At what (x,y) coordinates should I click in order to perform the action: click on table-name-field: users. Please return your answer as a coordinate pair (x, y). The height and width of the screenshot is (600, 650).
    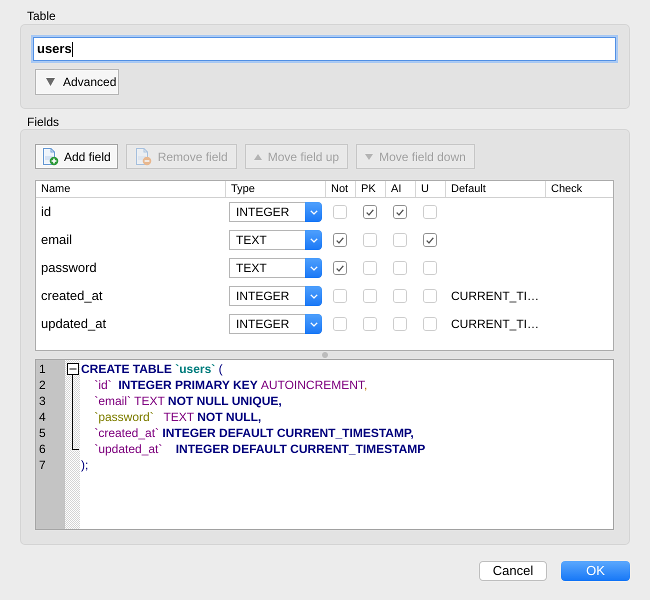
    Looking at the image, I should click on (324, 49).